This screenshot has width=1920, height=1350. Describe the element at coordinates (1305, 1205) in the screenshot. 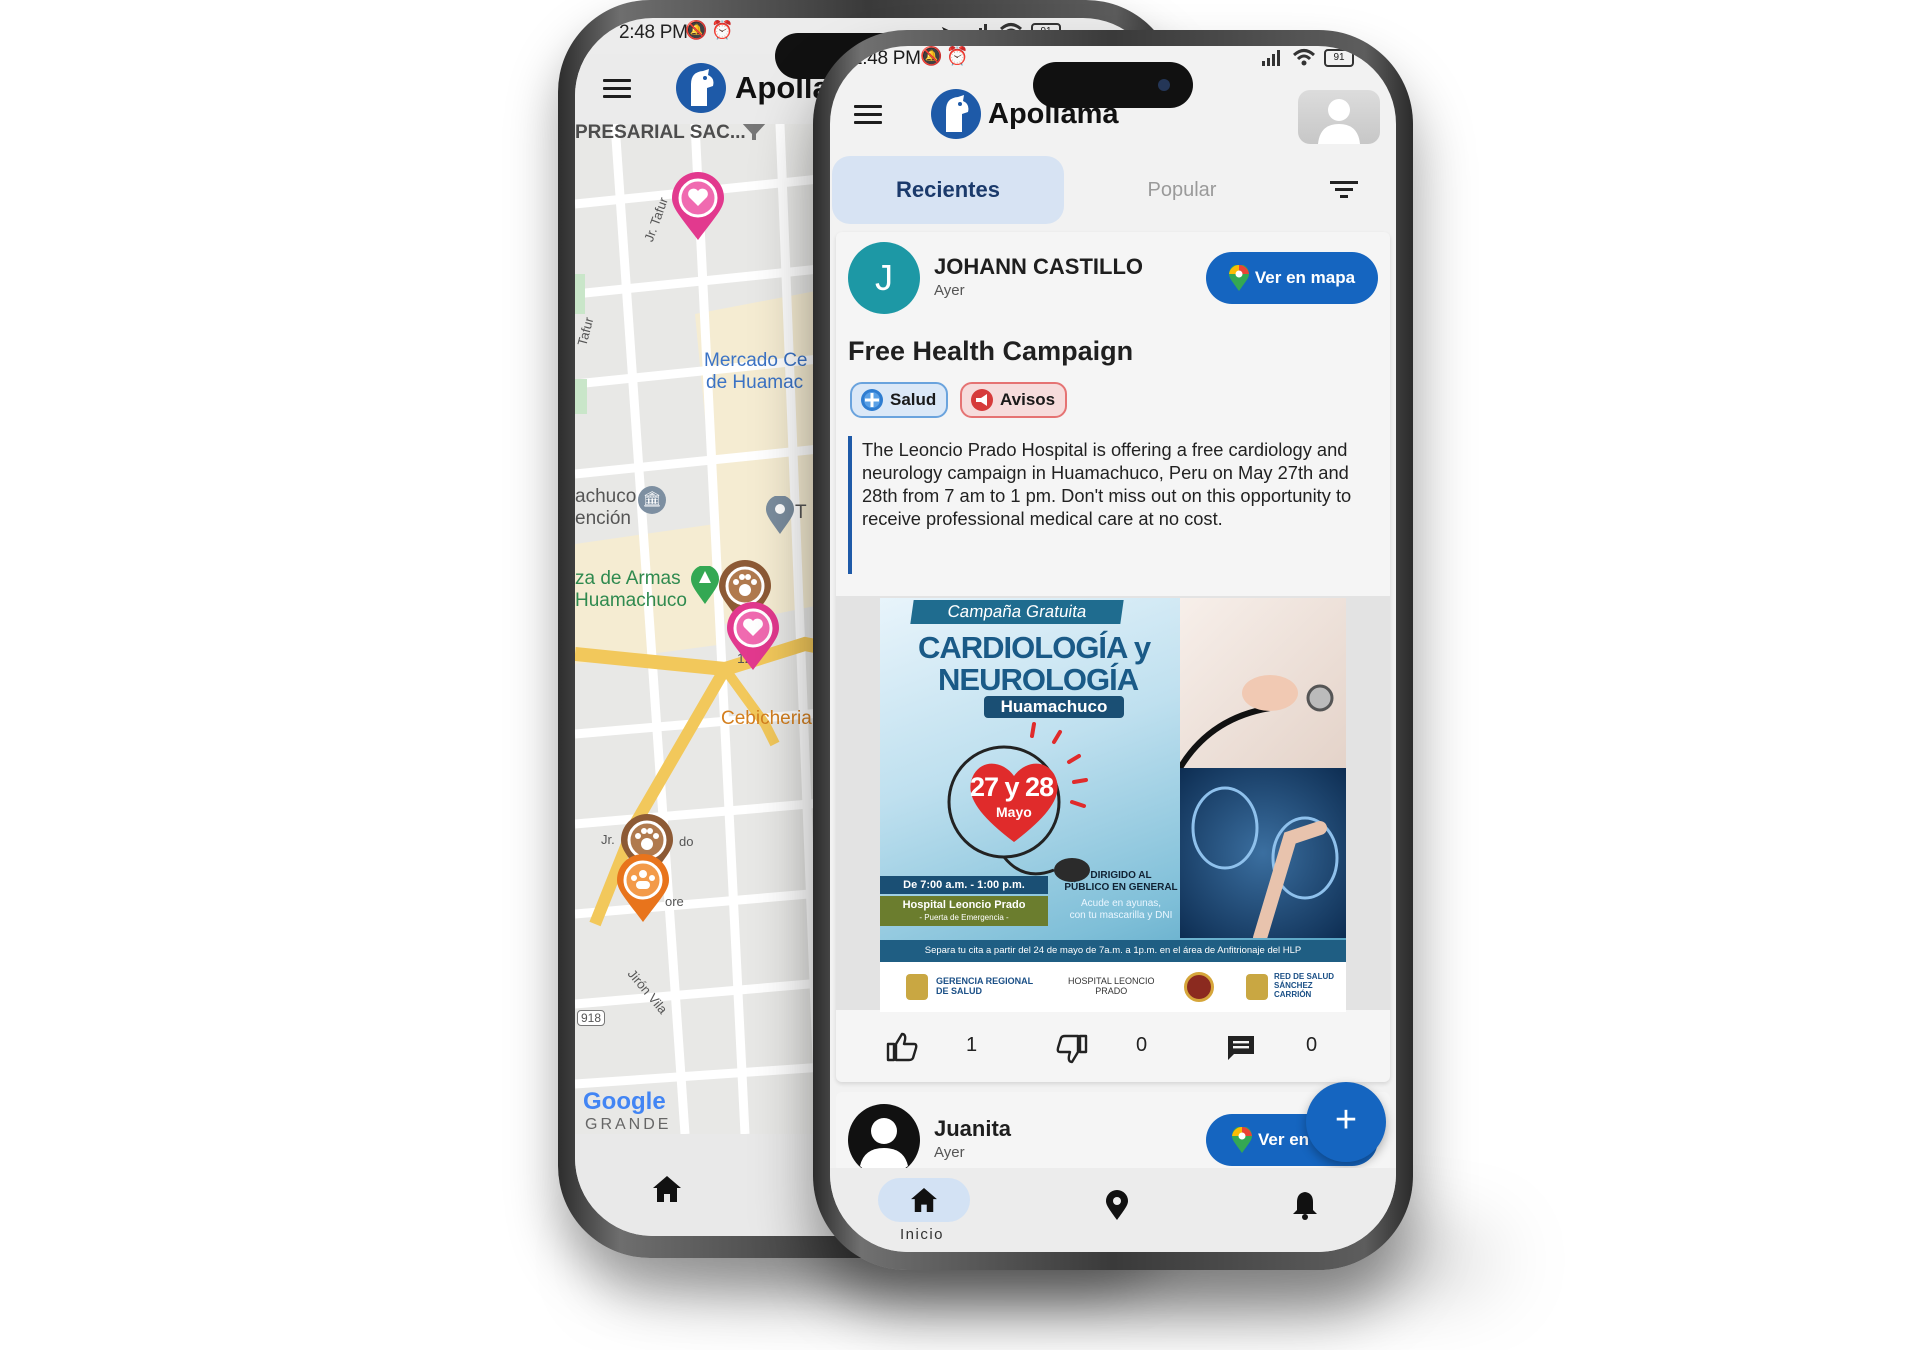

I see `notifications-bell-icon` at that location.